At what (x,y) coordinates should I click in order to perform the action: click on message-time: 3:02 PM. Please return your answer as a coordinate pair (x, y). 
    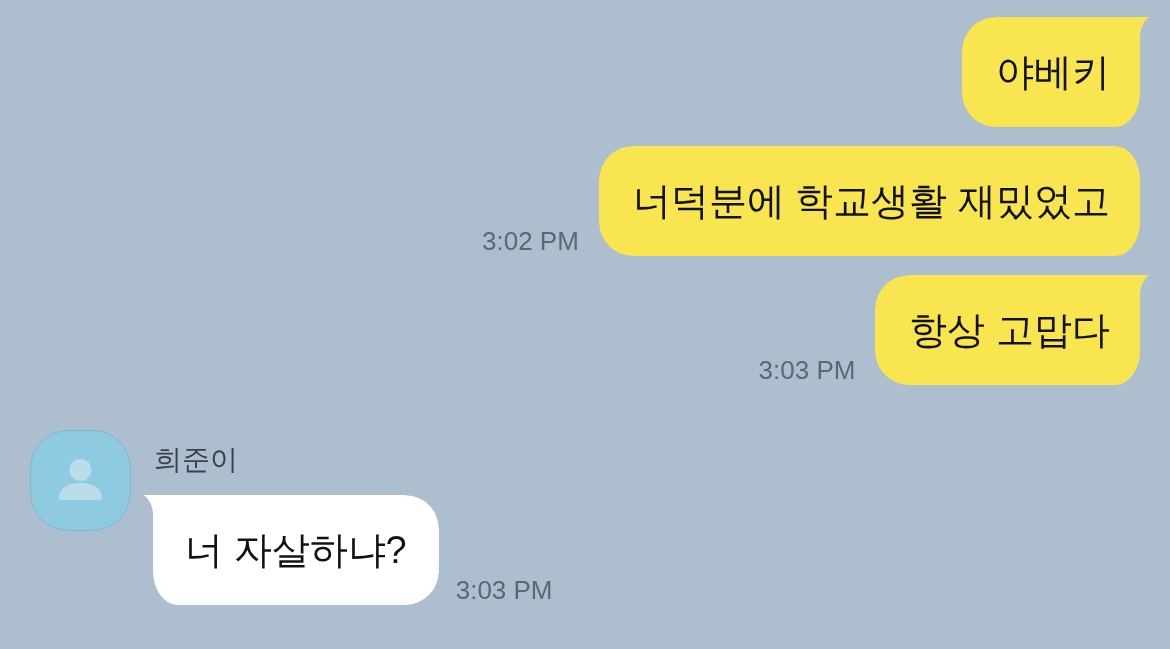
    Looking at the image, I should click on (530, 241).